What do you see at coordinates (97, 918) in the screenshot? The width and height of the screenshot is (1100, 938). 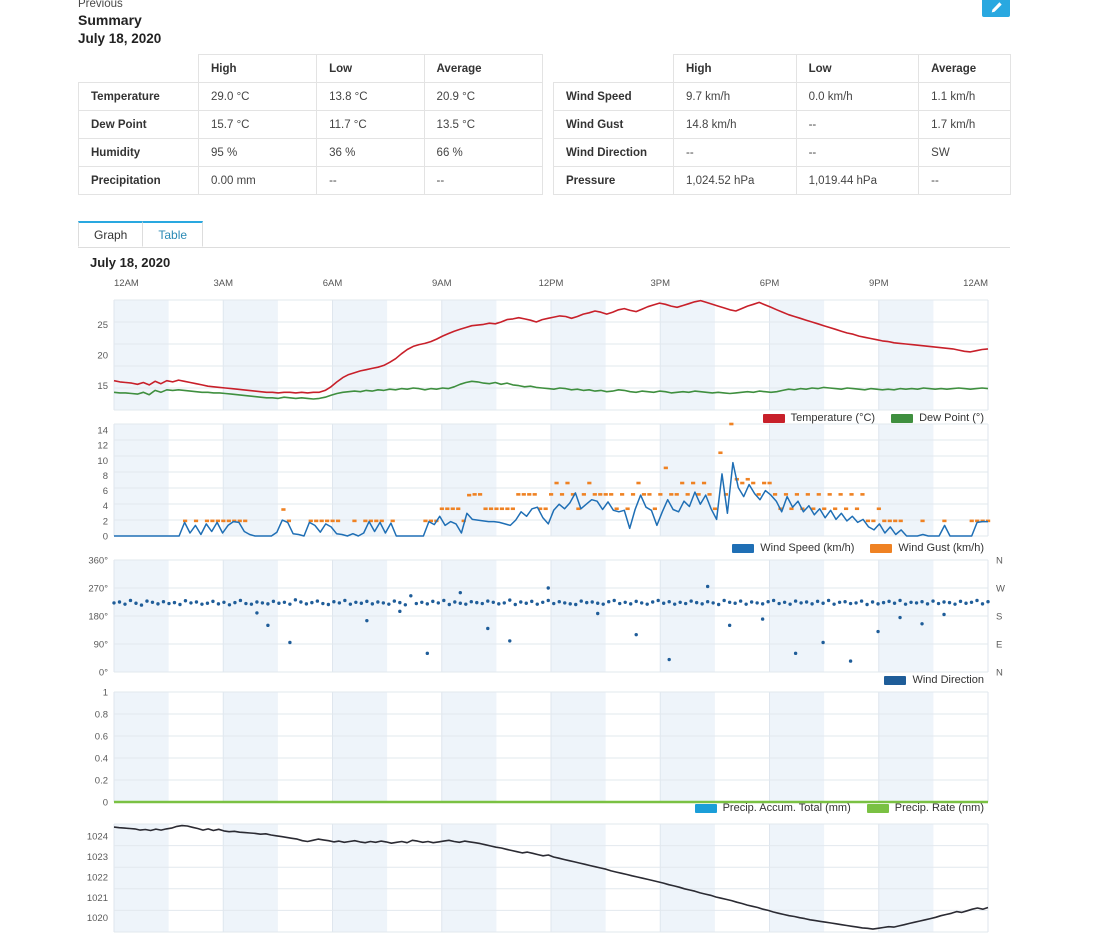 I see `svg-text: 1020` at bounding box center [97, 918].